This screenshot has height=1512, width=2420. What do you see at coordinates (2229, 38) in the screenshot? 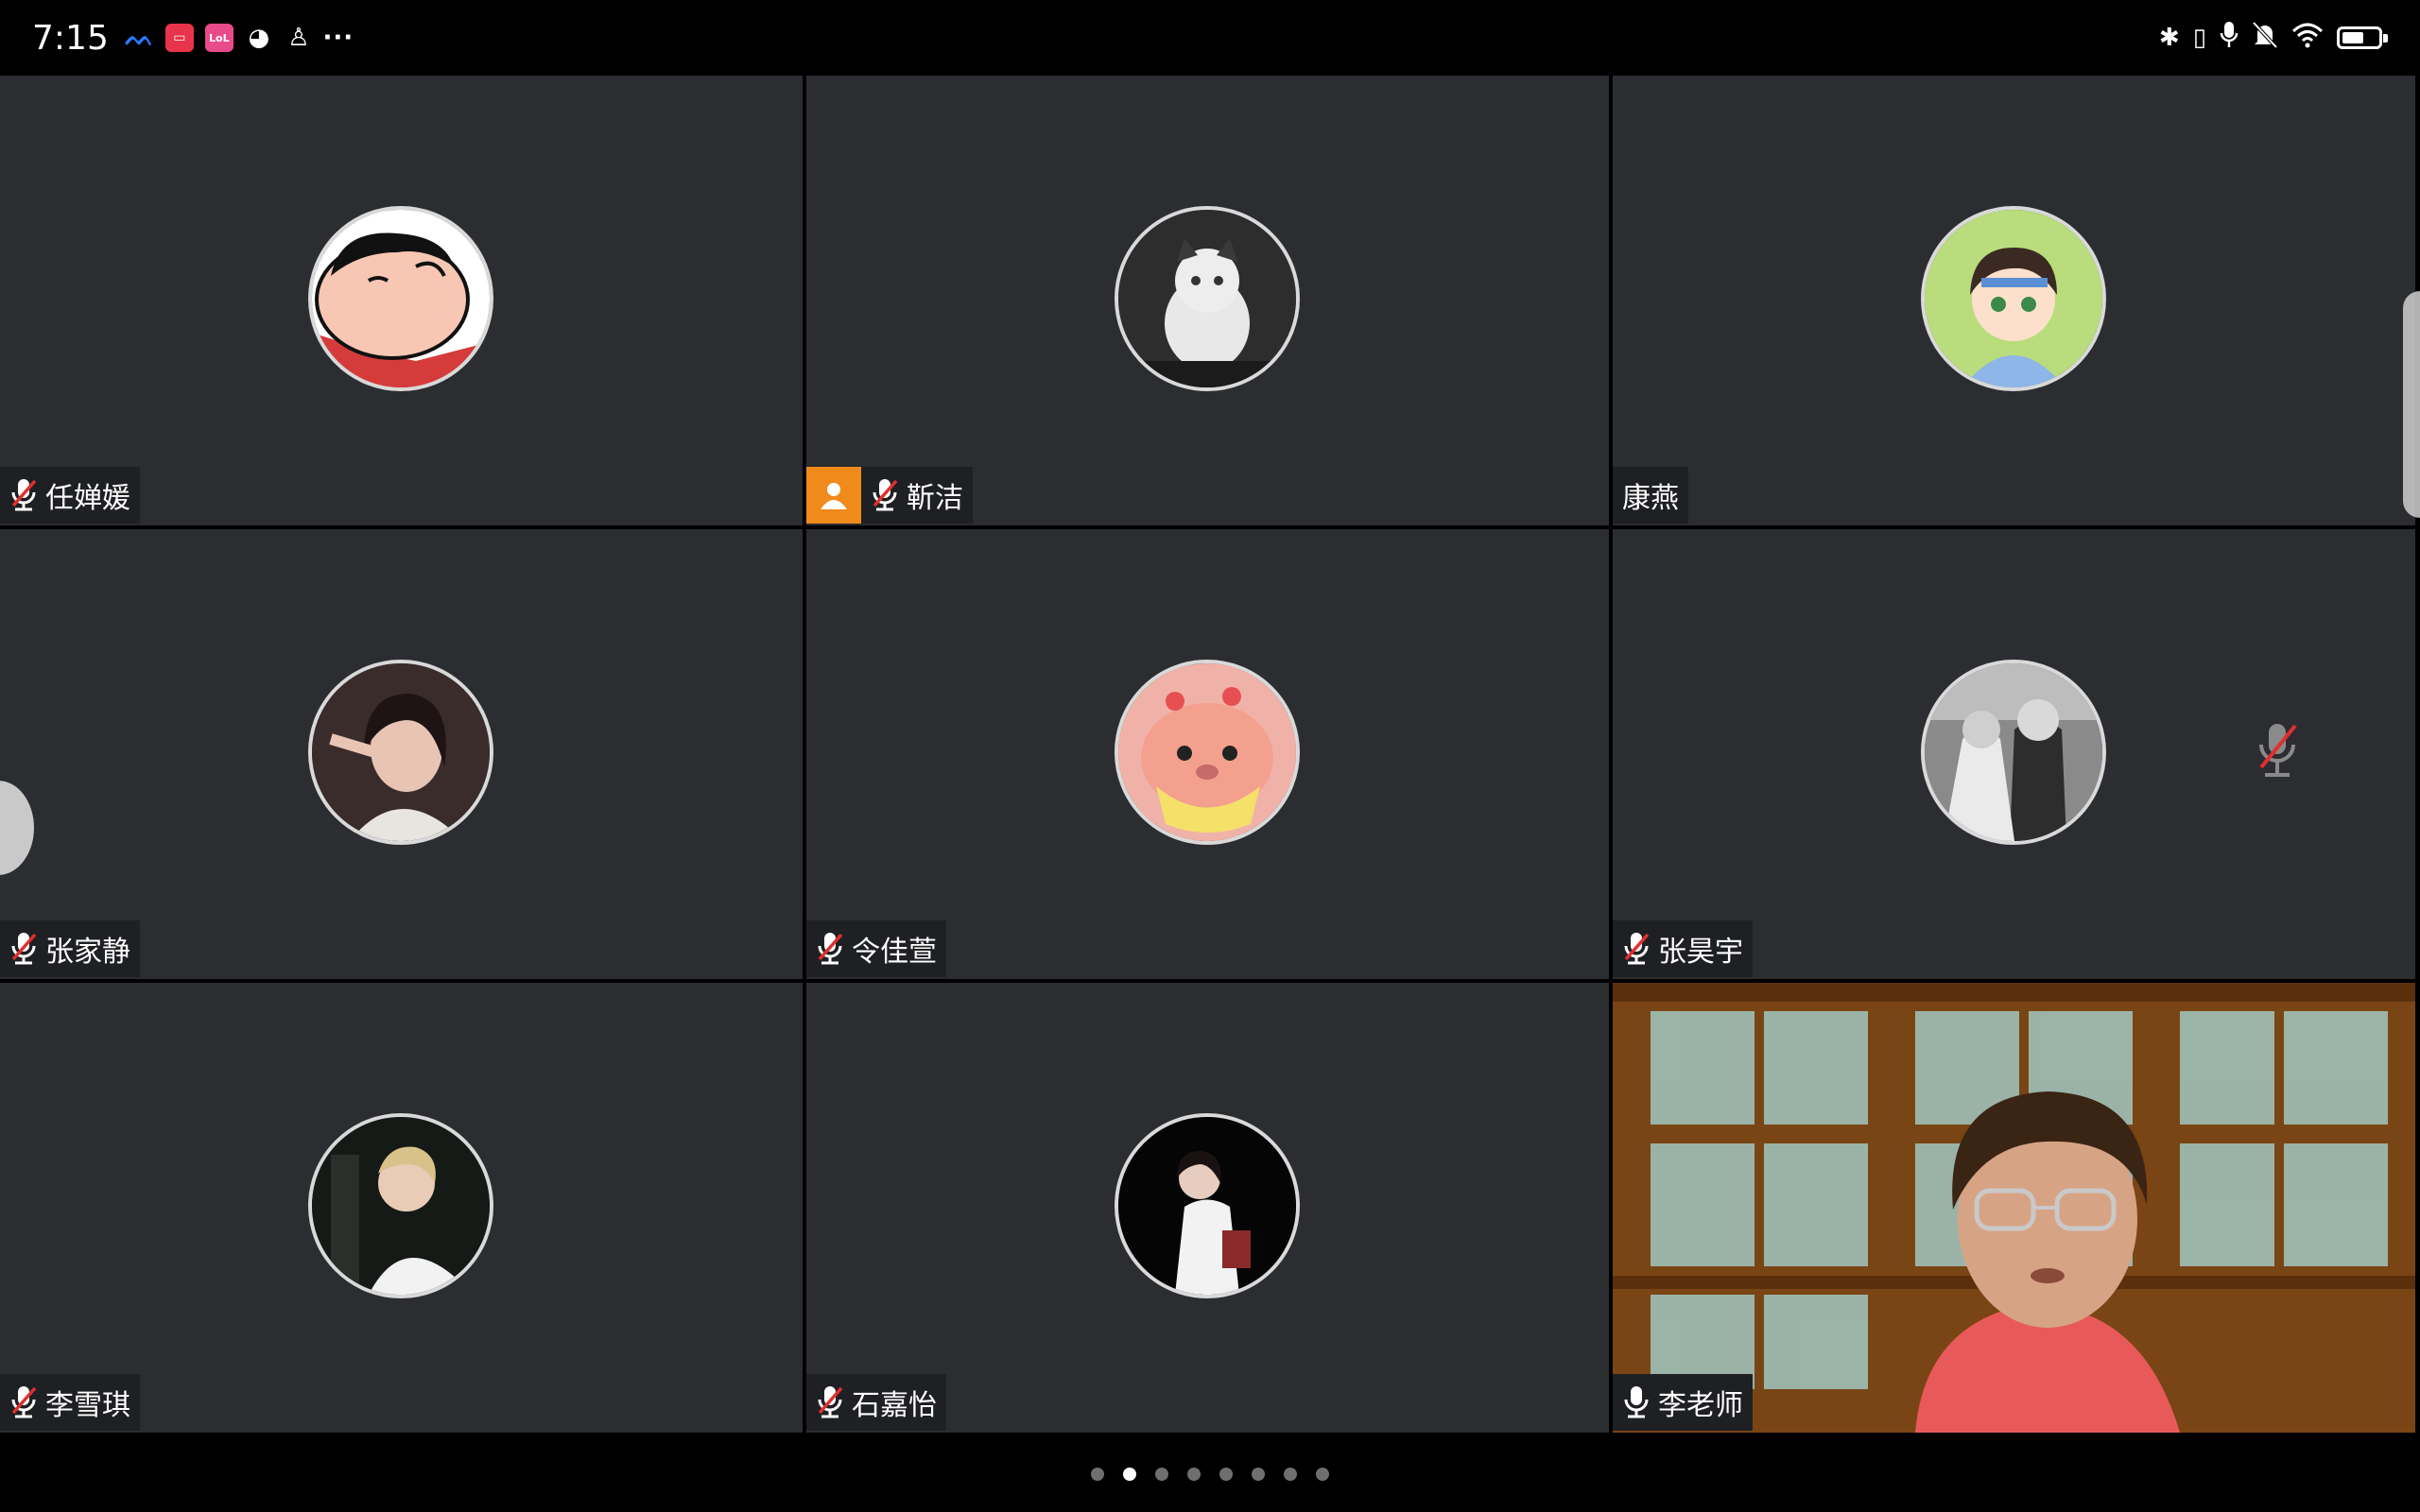
I see `microphone-icon` at bounding box center [2229, 38].